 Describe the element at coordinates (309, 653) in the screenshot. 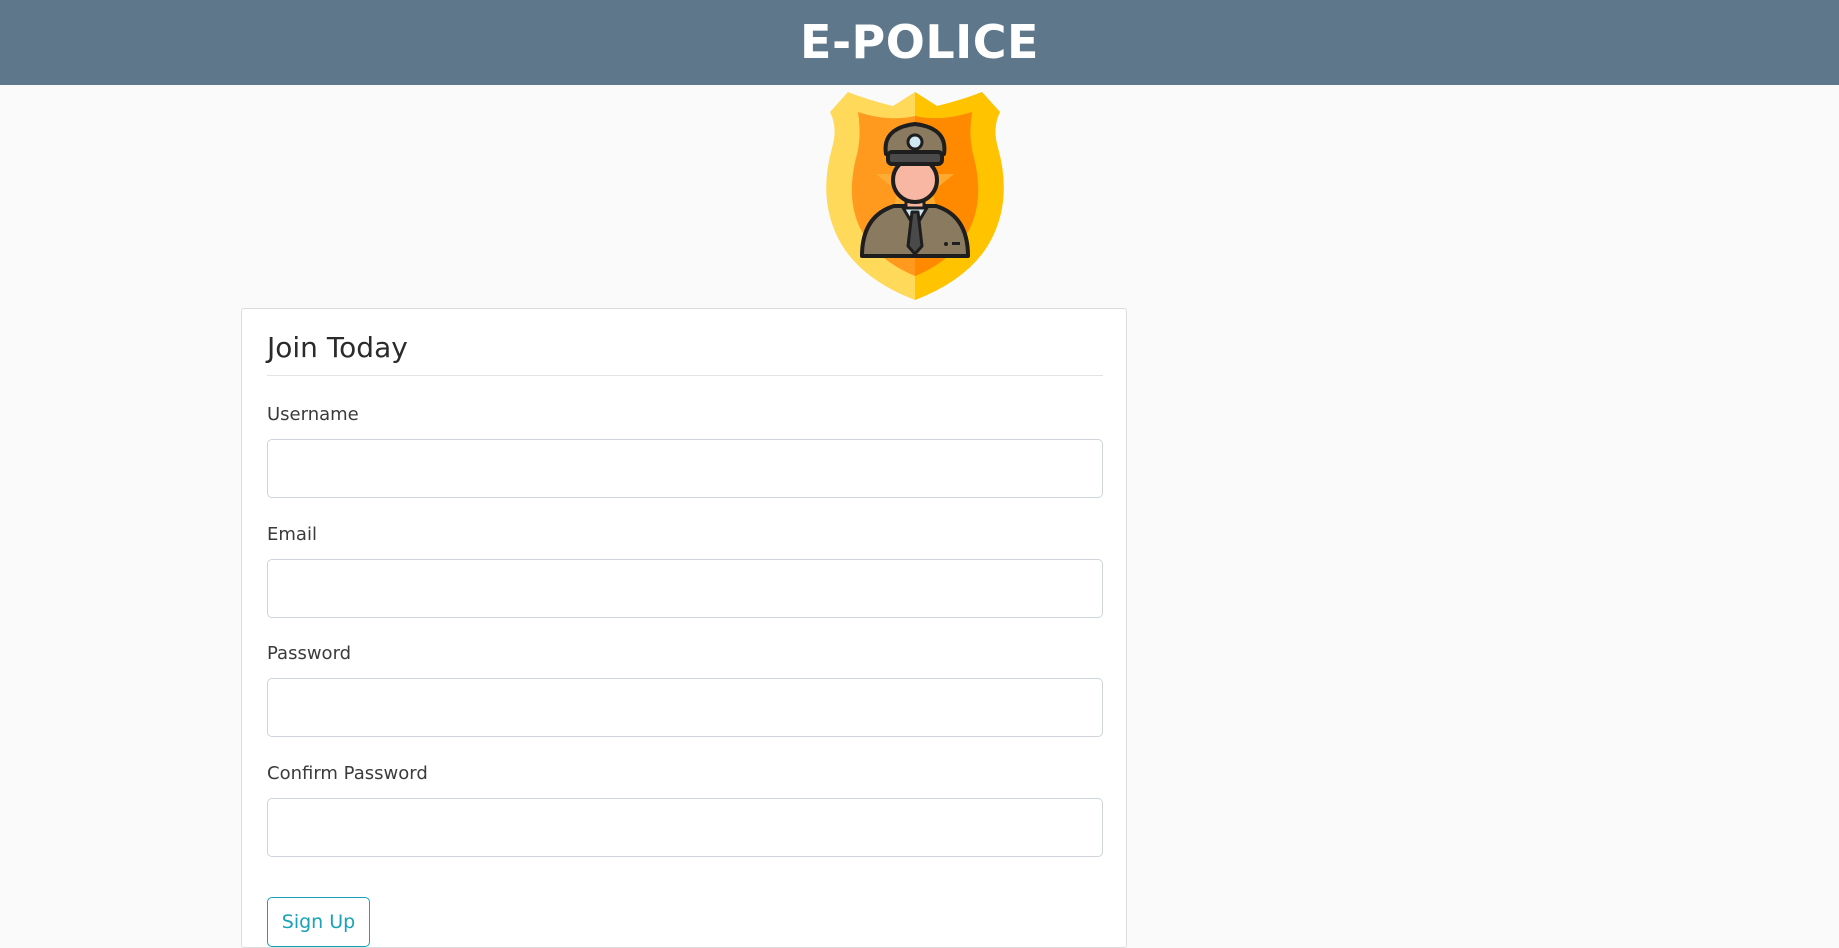

I see `password-label: Password` at that location.